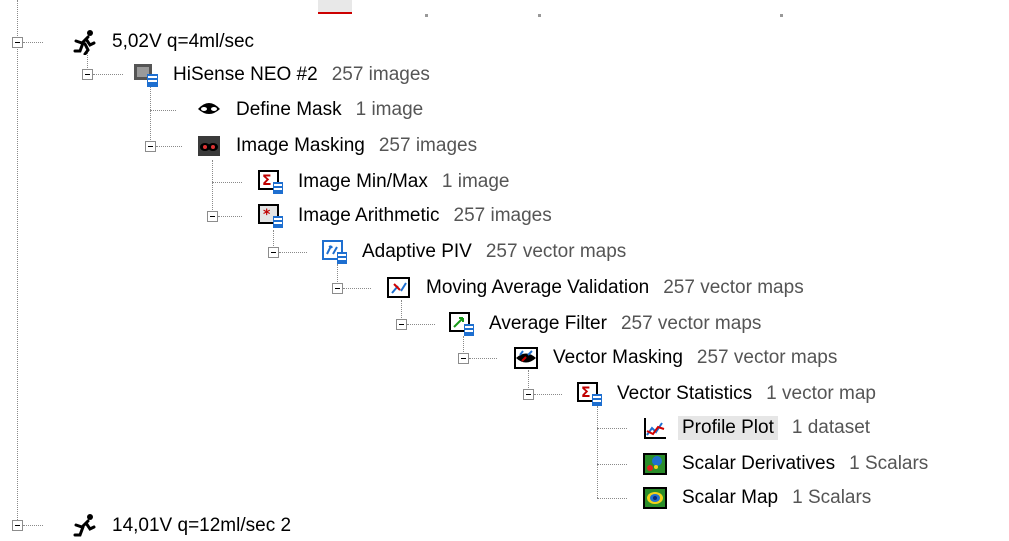 The height and width of the screenshot is (541, 1009). What do you see at coordinates (759, 463) in the screenshot?
I see `node-label: Scalar Derivatives` at bounding box center [759, 463].